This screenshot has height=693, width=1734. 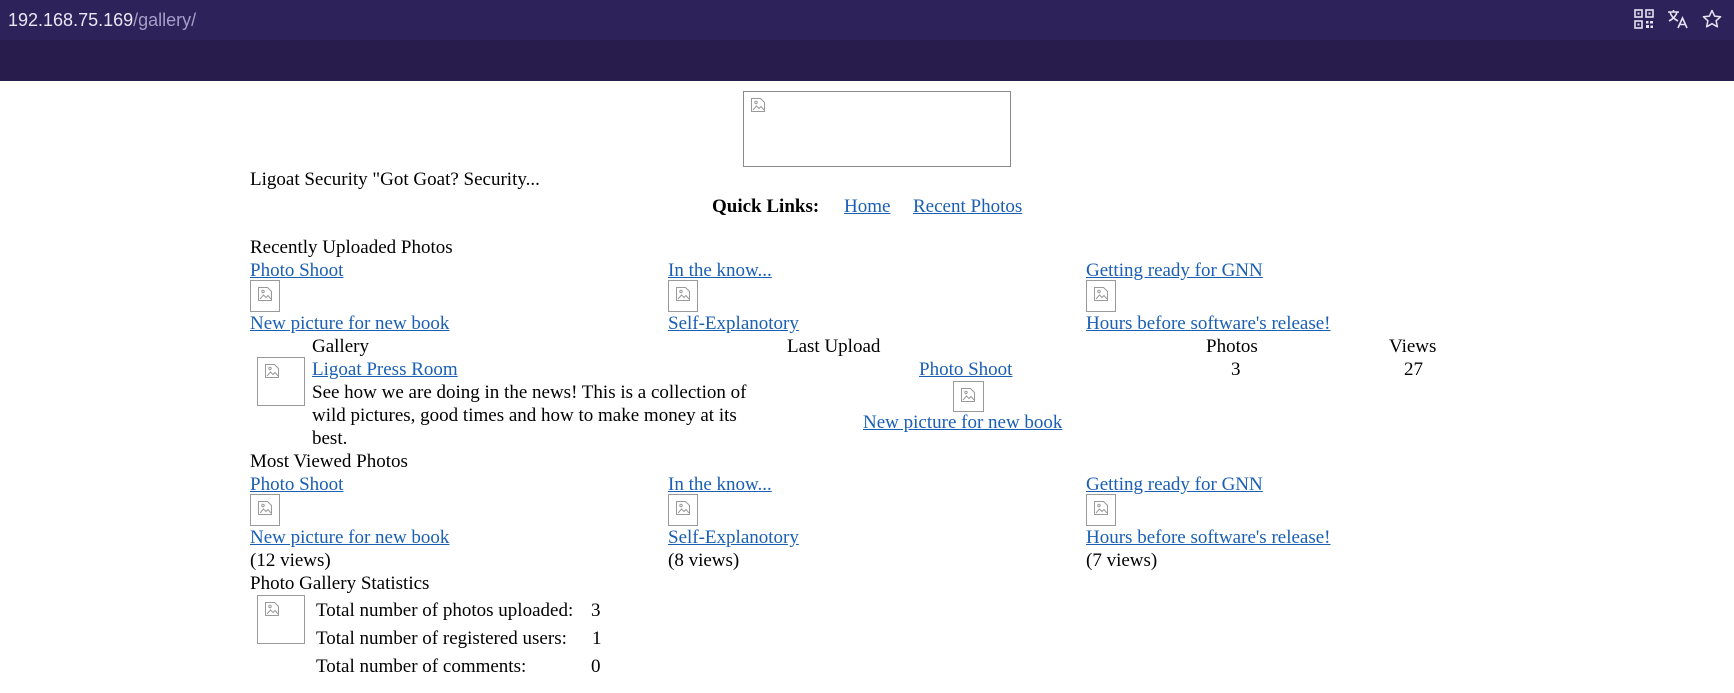 I want to click on translate-icon, so click(x=1678, y=20).